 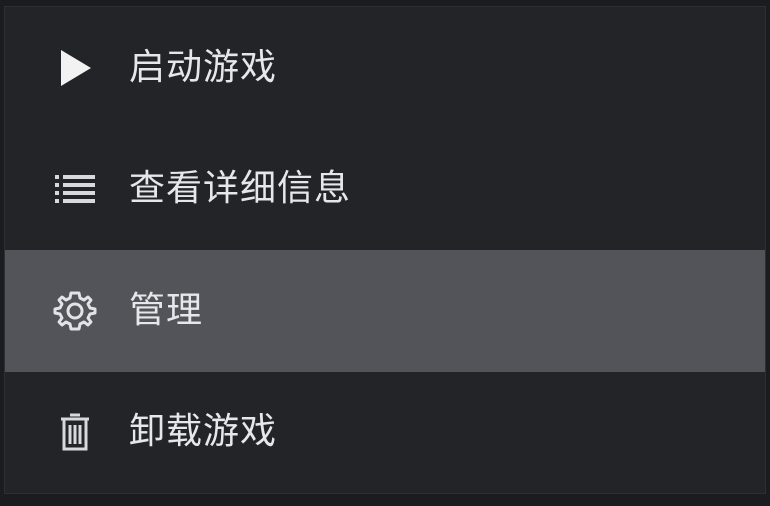 I want to click on trash-icon, so click(x=75, y=432).